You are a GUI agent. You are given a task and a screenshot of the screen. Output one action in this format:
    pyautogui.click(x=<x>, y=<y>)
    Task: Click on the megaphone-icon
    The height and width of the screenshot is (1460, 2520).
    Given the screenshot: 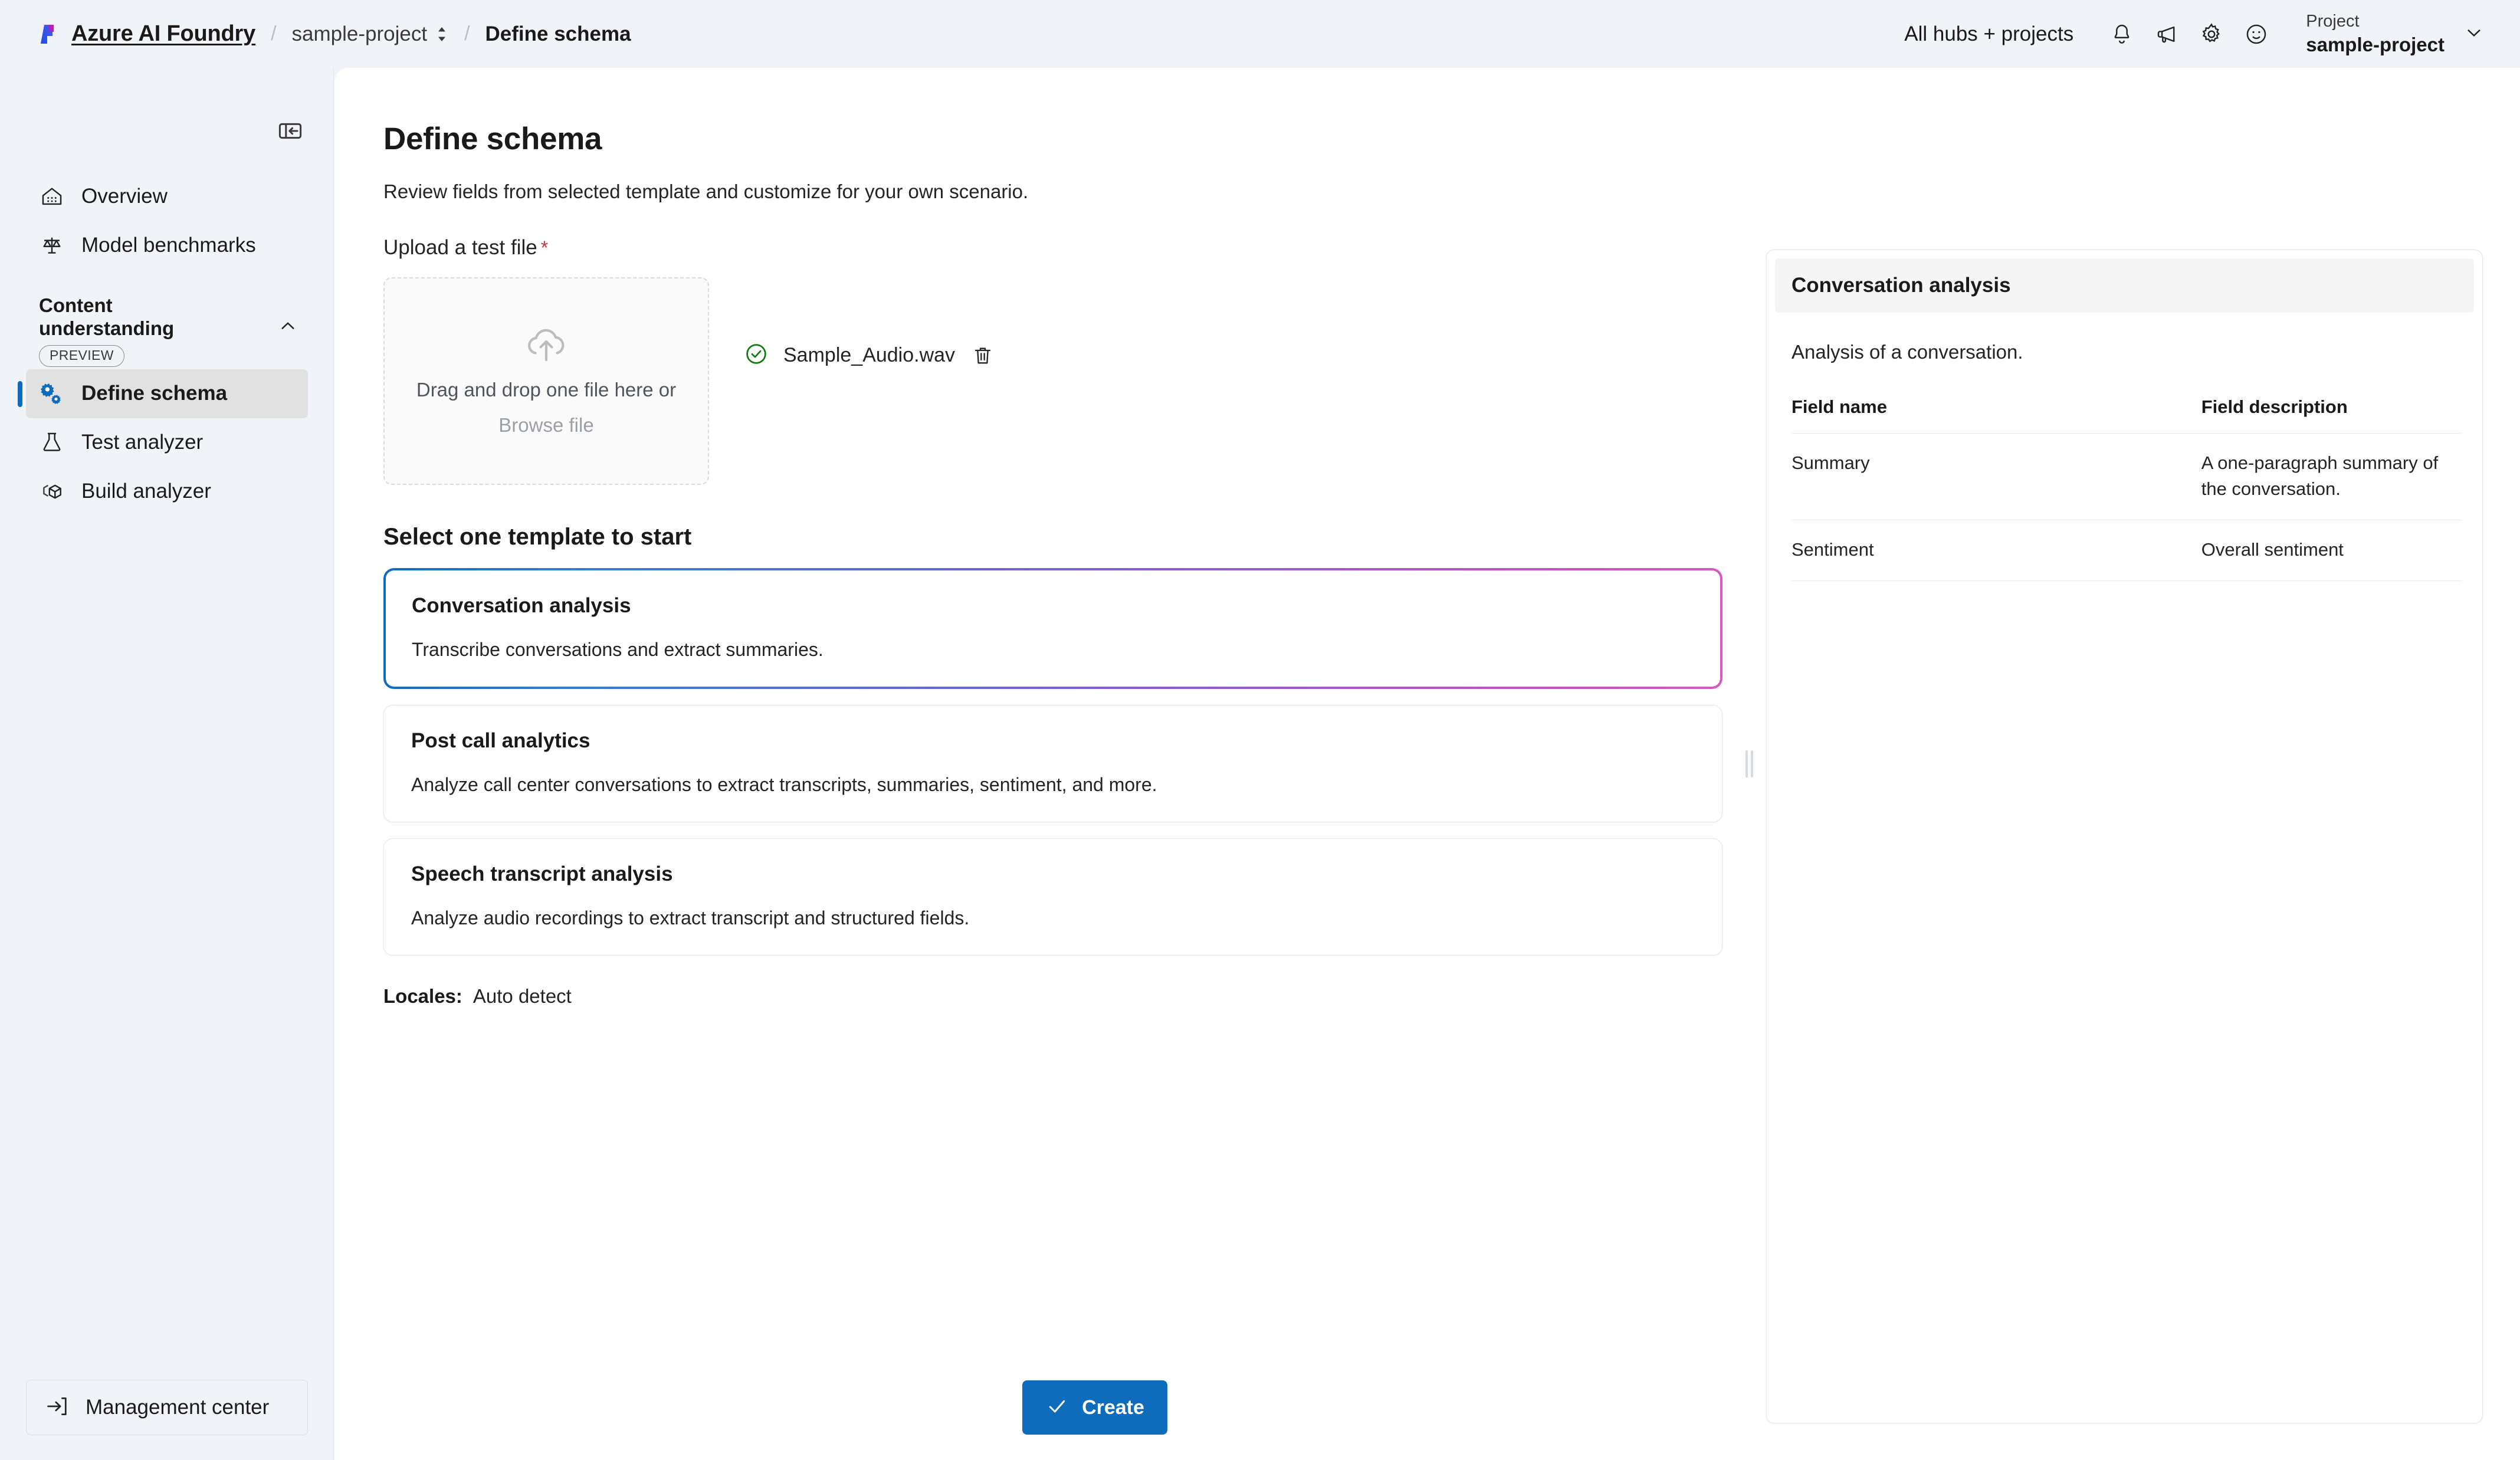 What is the action you would take?
    pyautogui.click(x=2166, y=34)
    